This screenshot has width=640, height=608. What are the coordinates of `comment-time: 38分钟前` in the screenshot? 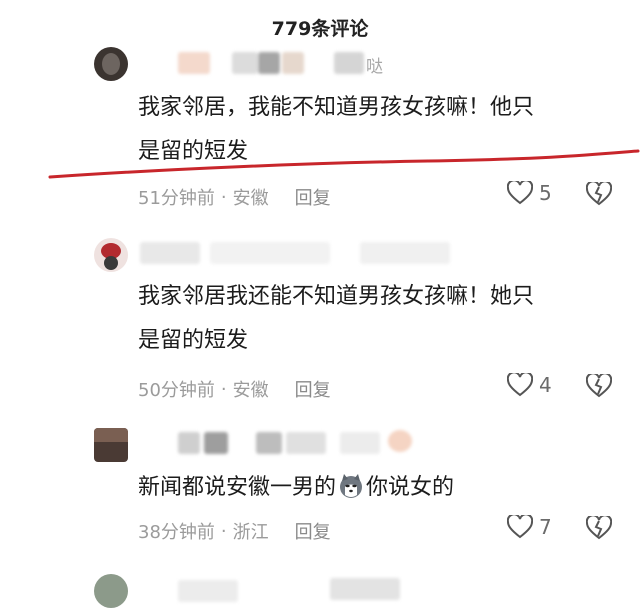 It's located at (176, 532).